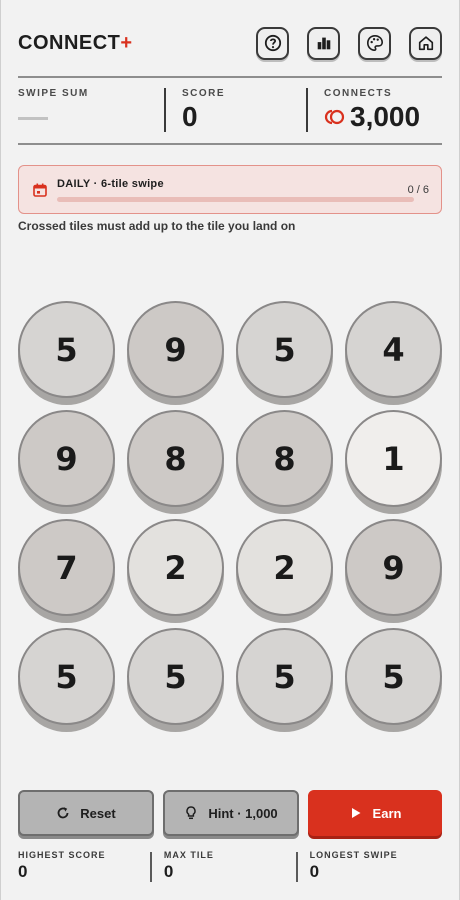 Image resolution: width=460 pixels, height=900 pixels. I want to click on help-button, so click(272, 43).